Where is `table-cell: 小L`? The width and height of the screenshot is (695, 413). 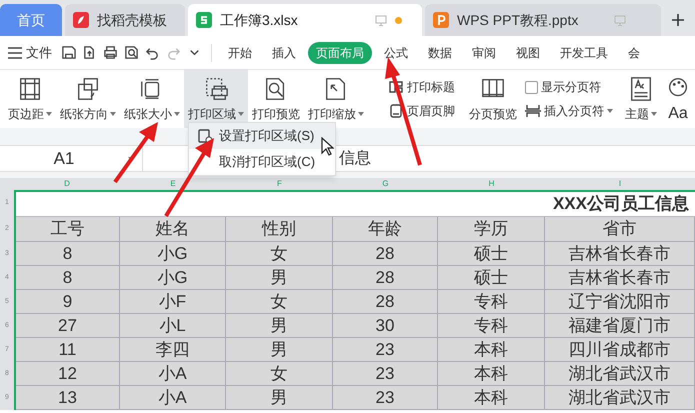 table-cell: 小L is located at coordinates (173, 325).